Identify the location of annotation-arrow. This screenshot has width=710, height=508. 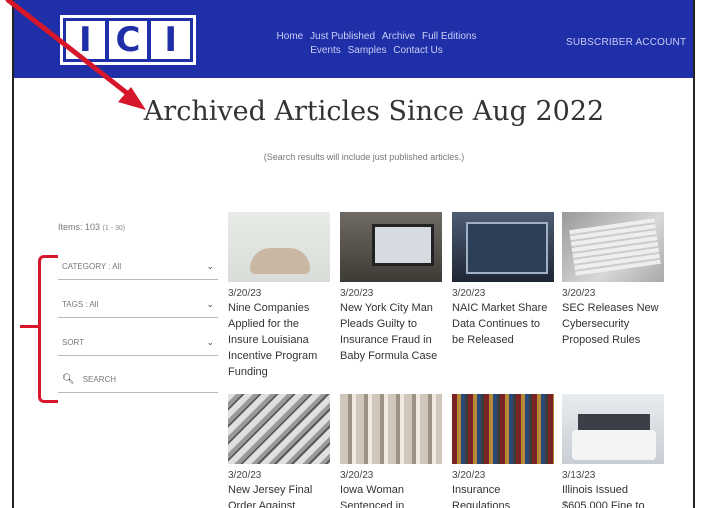
(70, 50).